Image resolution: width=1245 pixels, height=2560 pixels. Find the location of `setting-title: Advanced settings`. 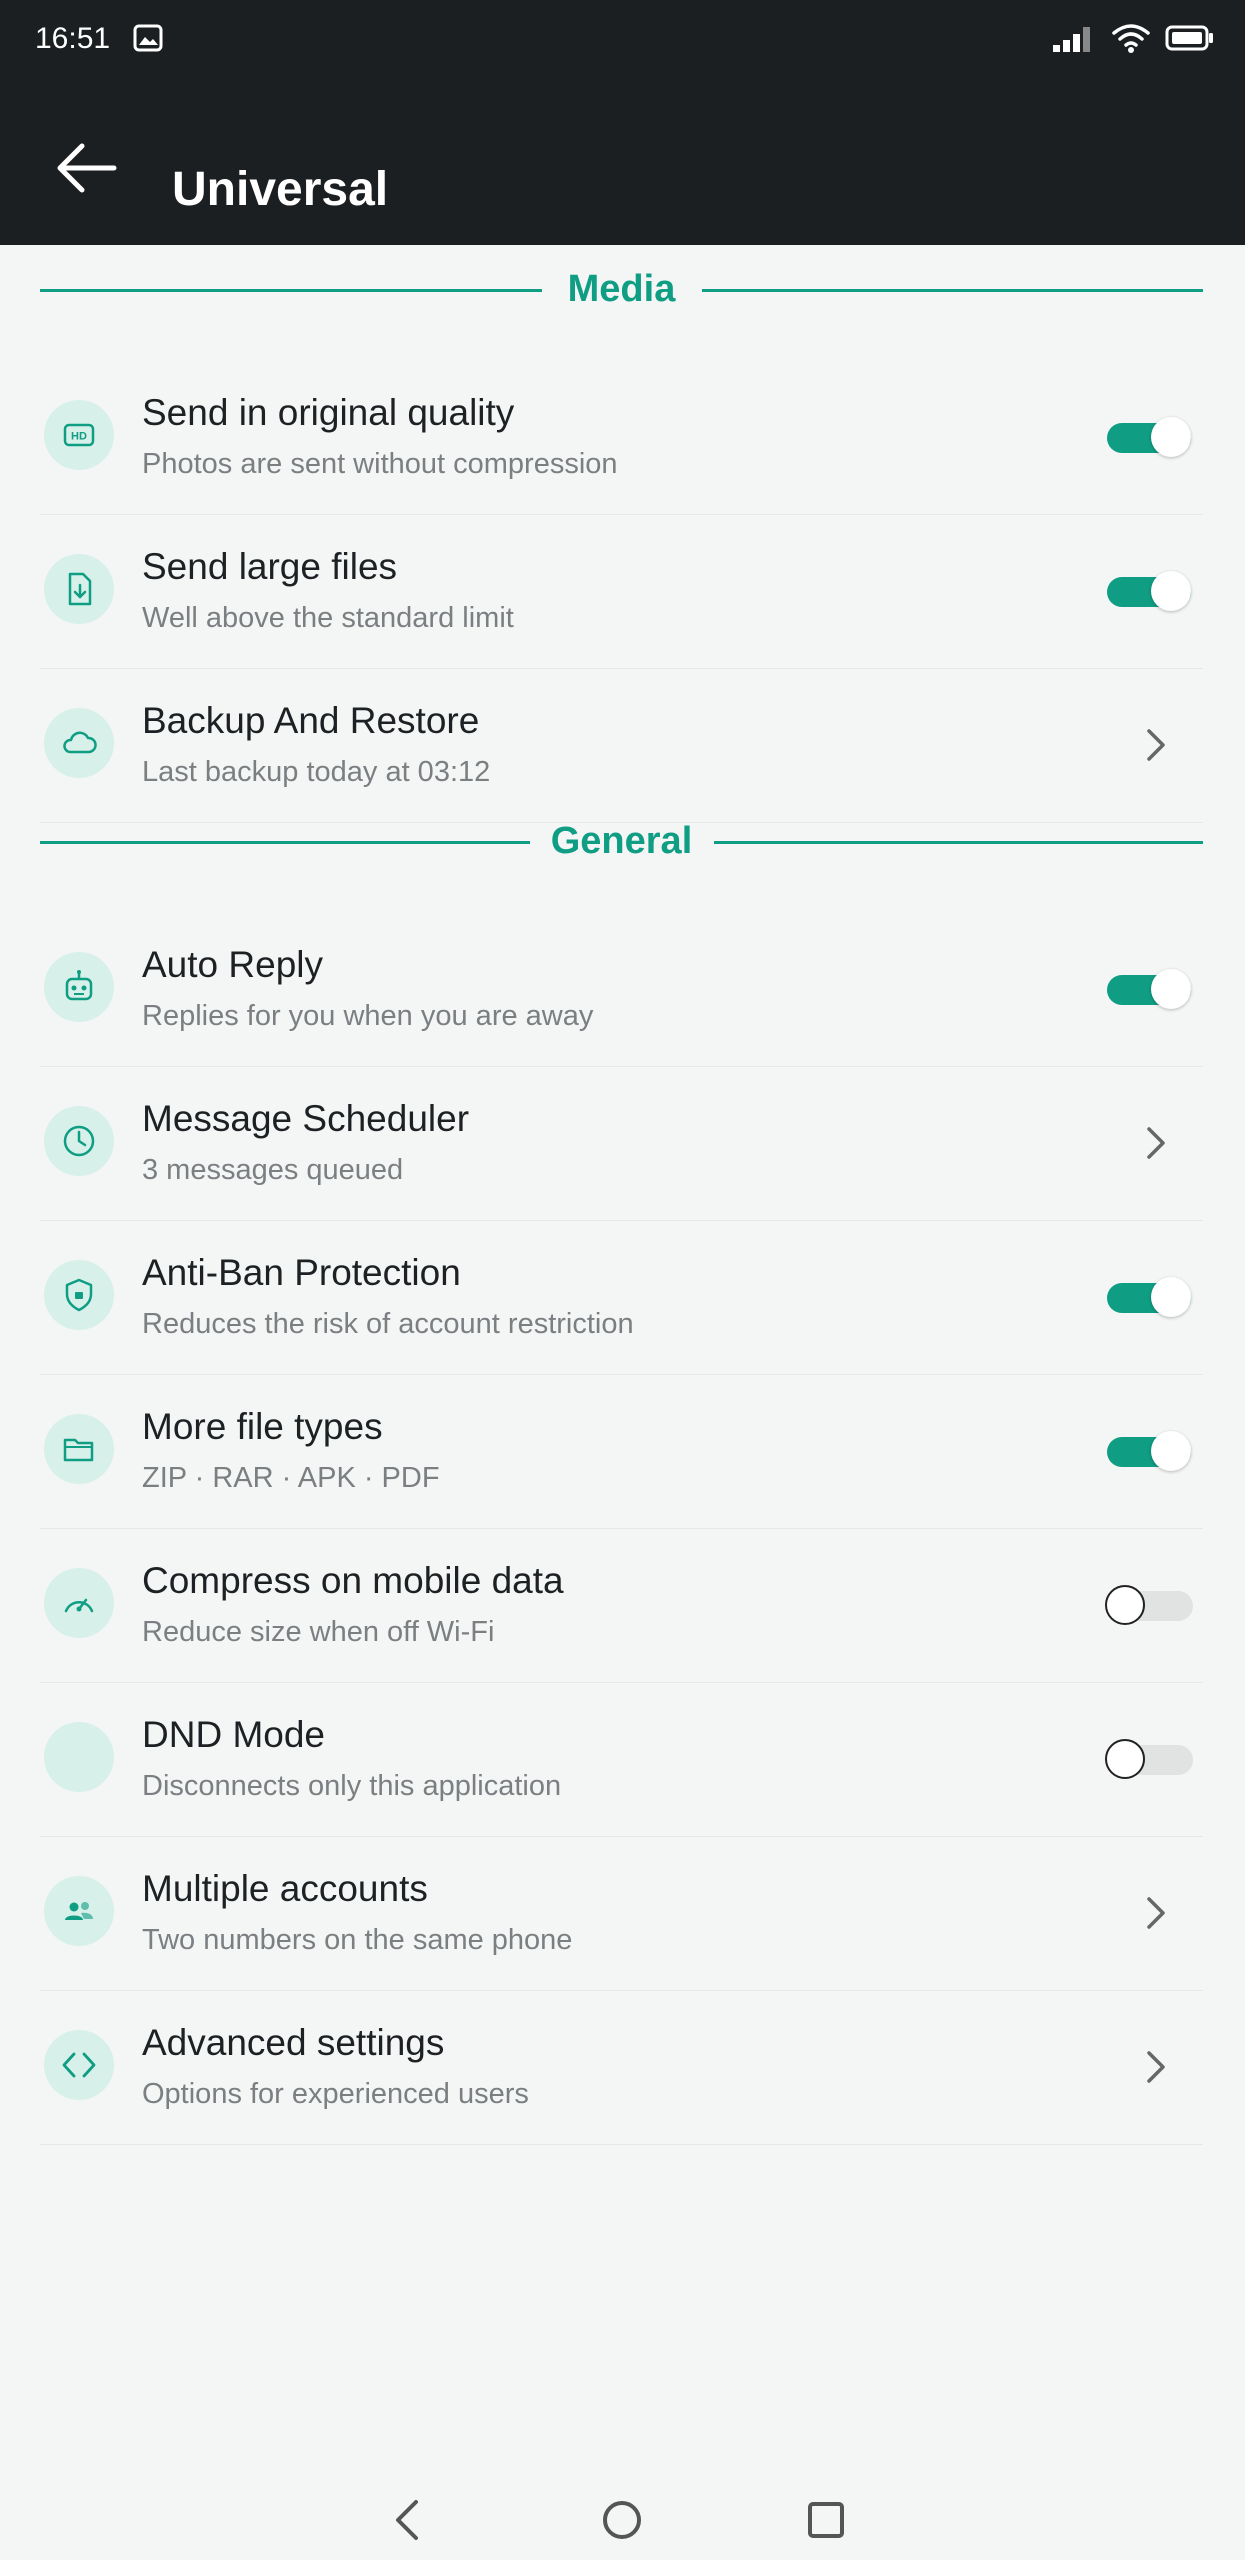

setting-title: Advanced settings is located at coordinates (293, 2042).